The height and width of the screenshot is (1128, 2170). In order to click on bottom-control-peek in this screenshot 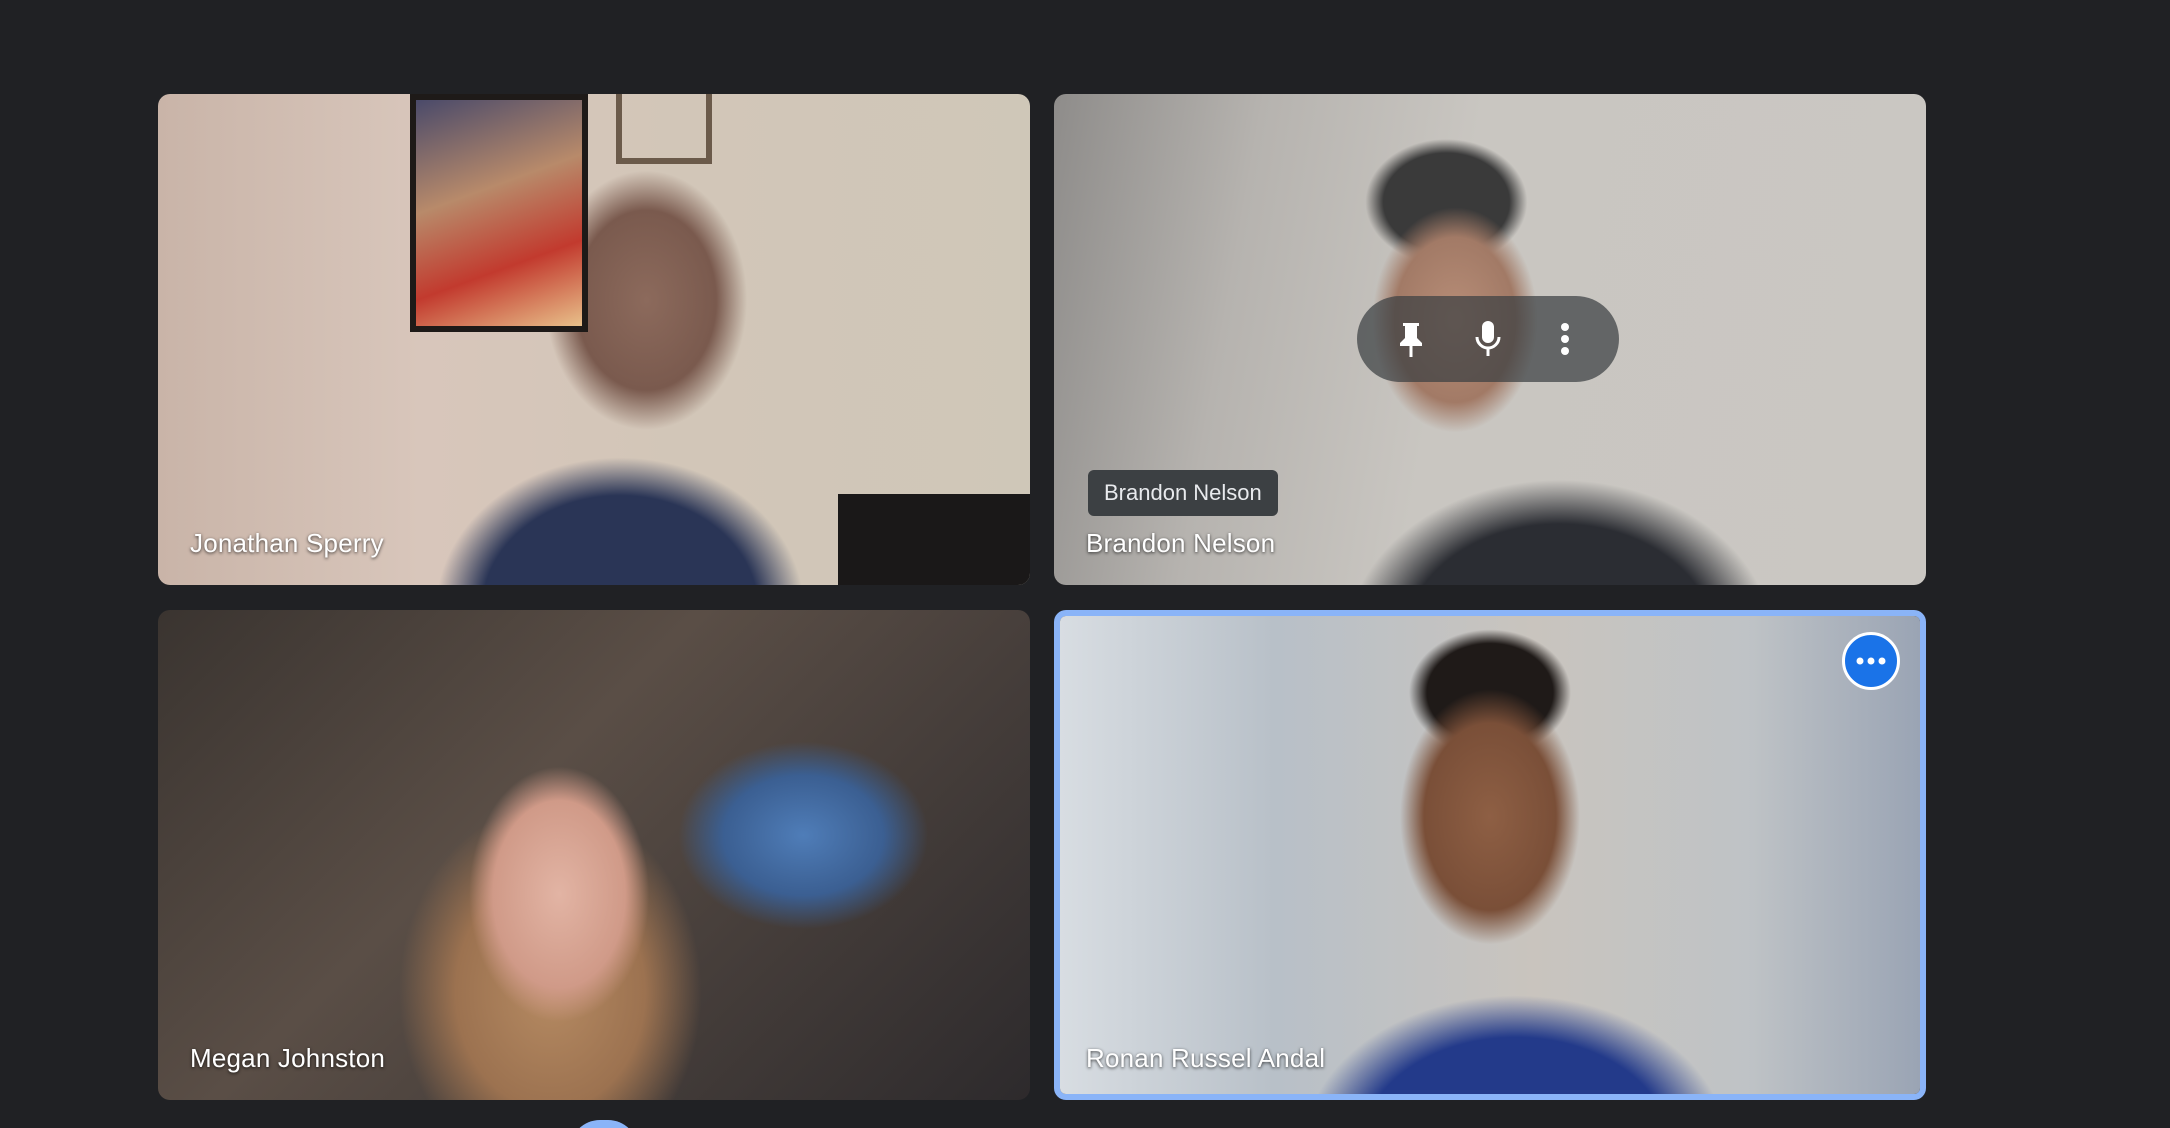, I will do `click(604, 1124)`.